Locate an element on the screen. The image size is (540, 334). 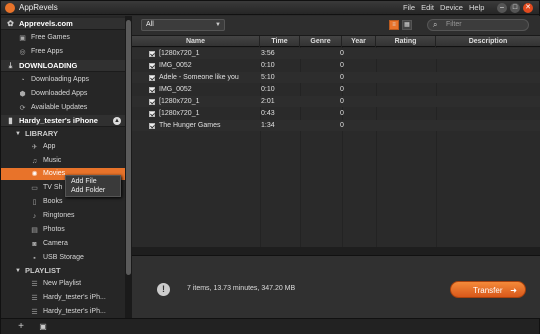
grid-view-icon: ▦ is located at coordinates (407, 25).